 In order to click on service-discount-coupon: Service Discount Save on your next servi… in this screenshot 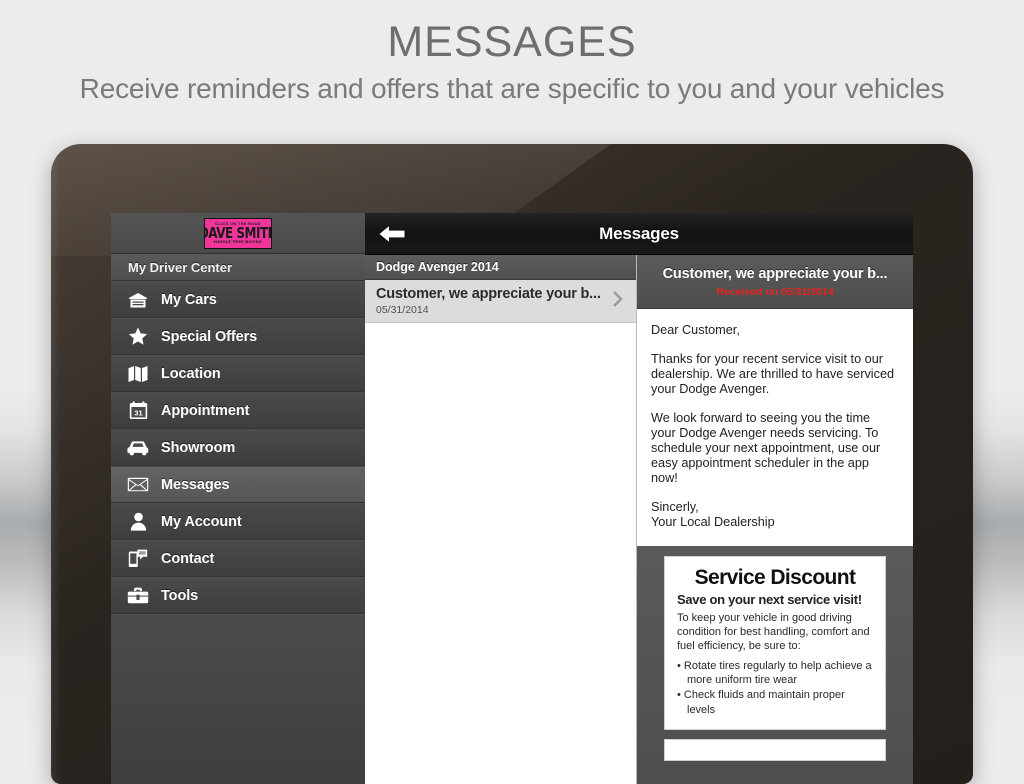, I will do `click(775, 642)`.